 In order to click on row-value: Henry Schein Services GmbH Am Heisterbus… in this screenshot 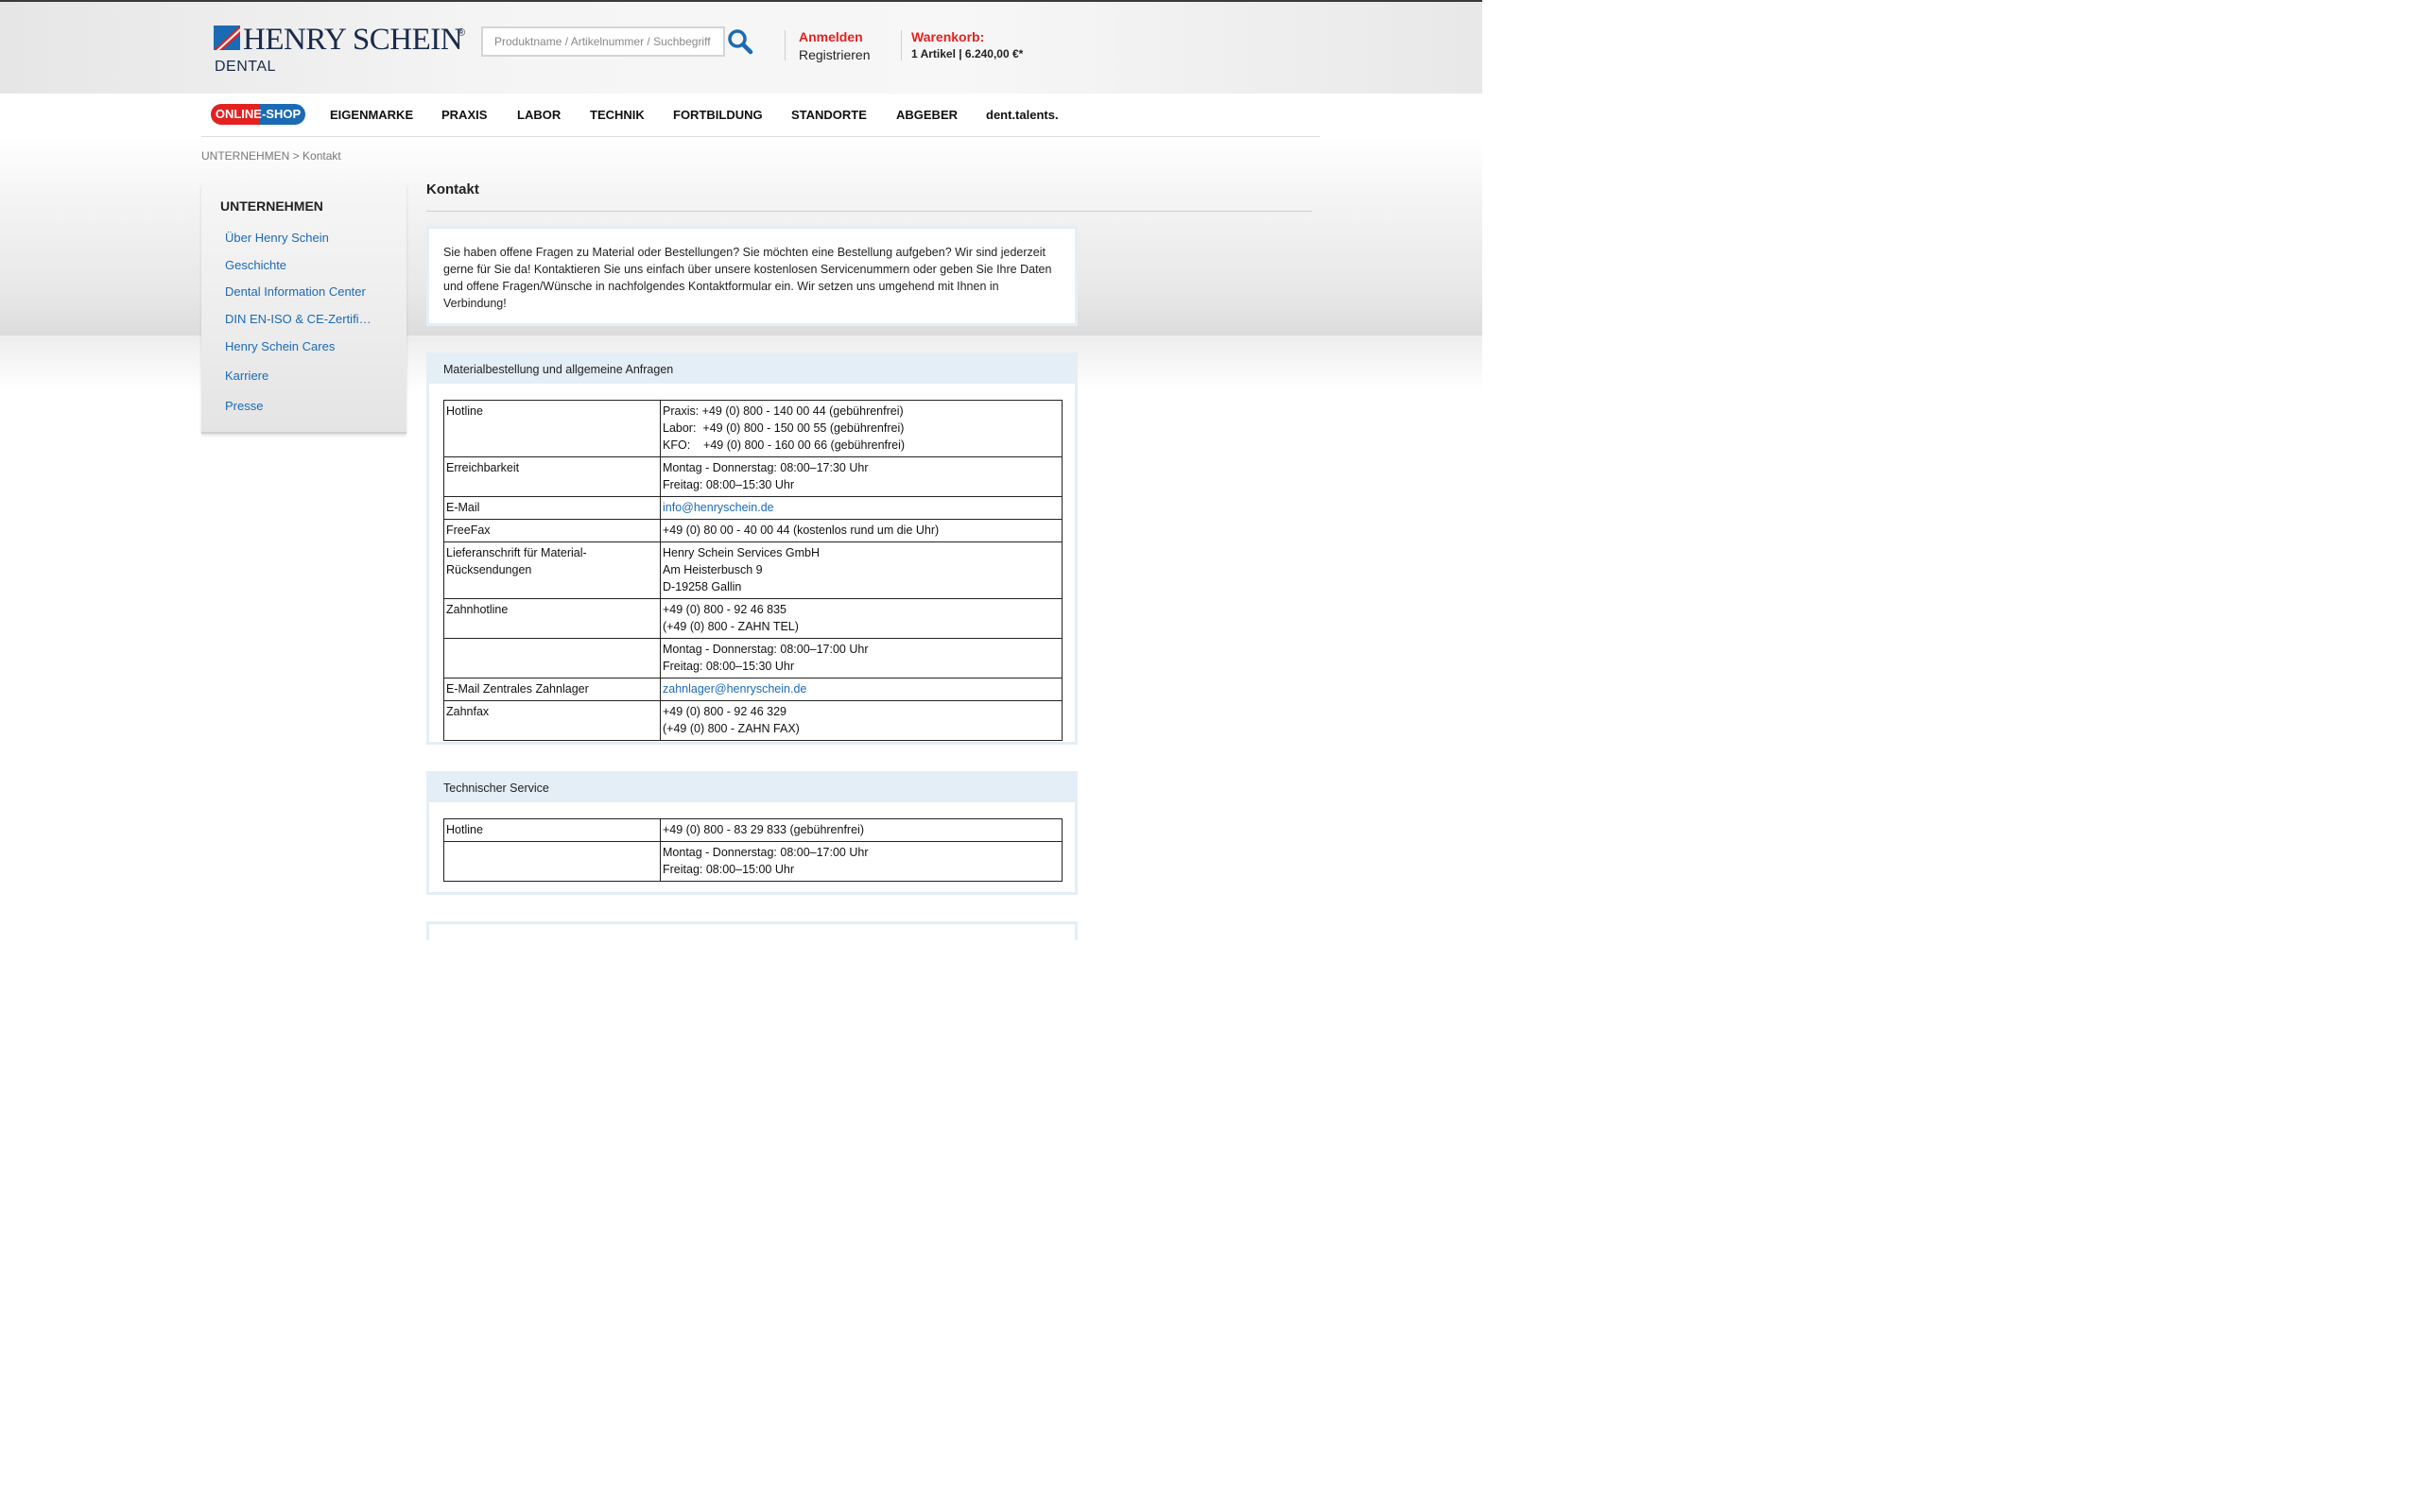, I will do `click(861, 570)`.